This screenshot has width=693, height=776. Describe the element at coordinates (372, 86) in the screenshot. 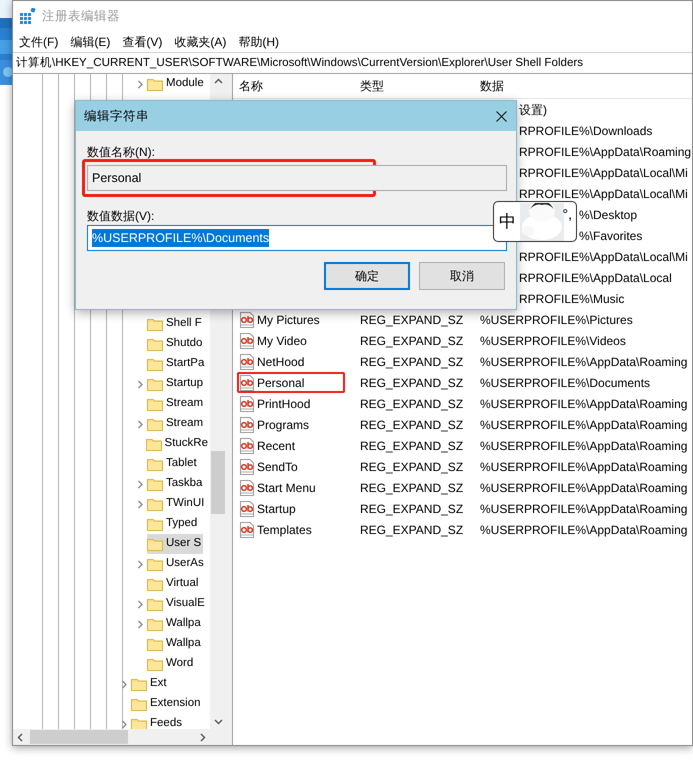

I see `column-header: 类型` at that location.